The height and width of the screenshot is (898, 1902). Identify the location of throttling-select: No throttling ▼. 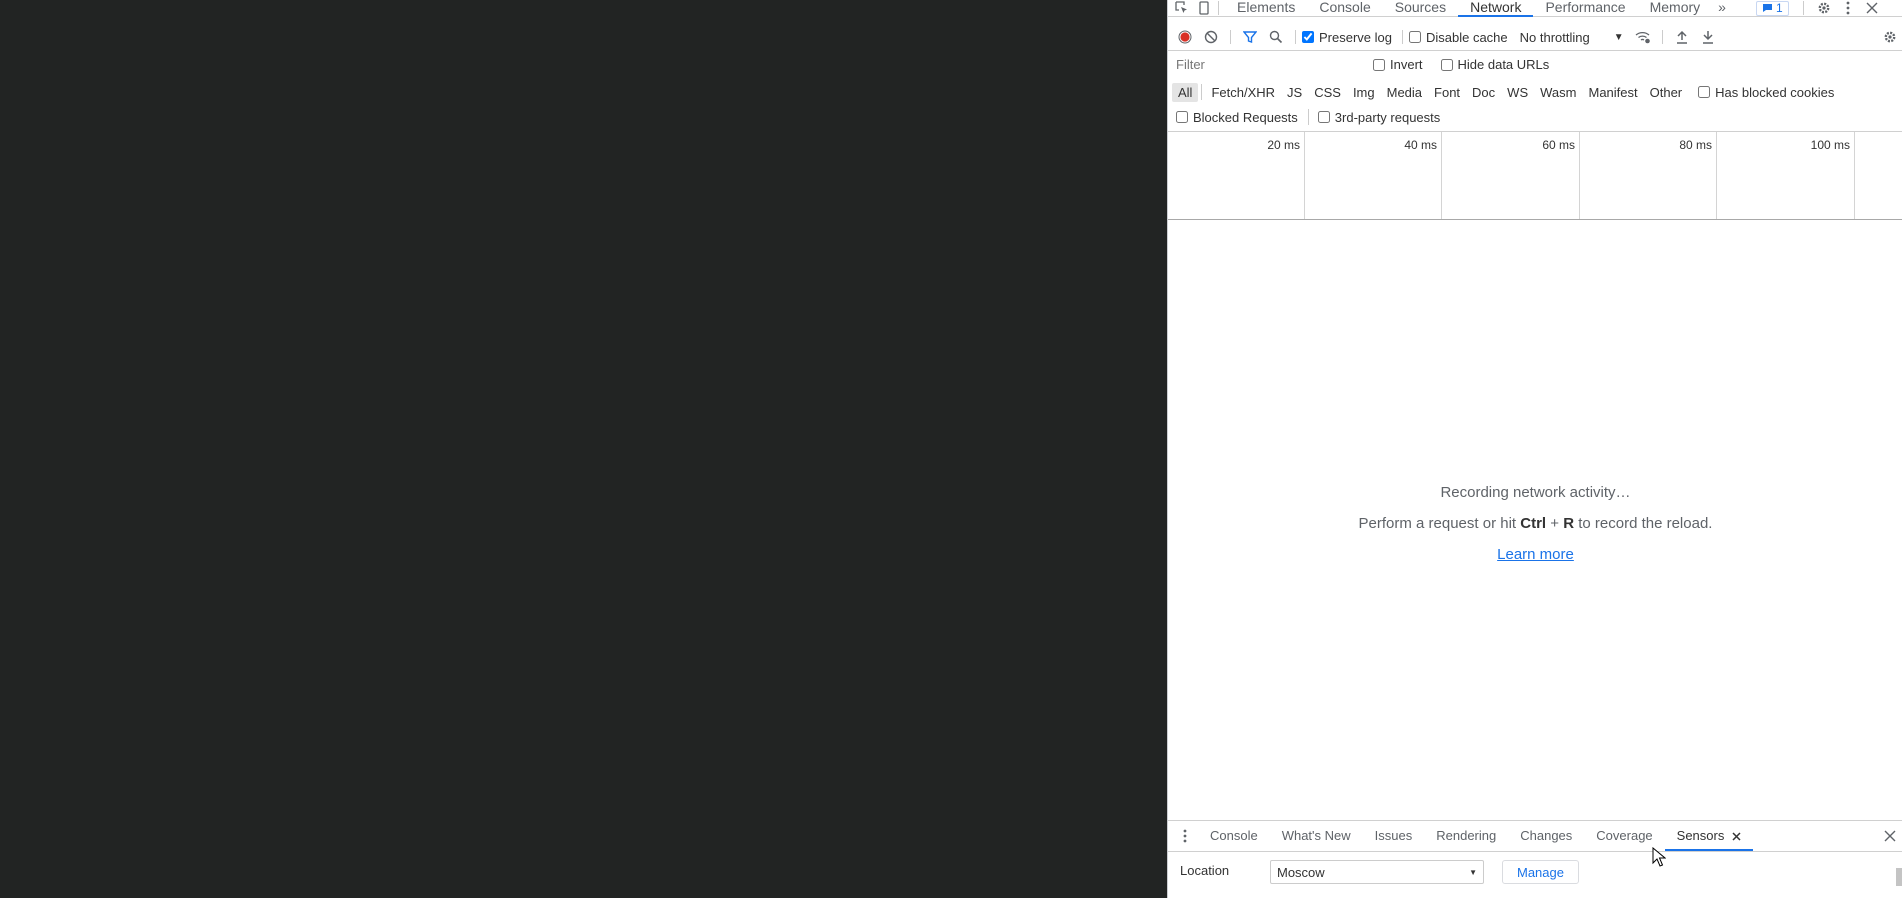
(1572, 37).